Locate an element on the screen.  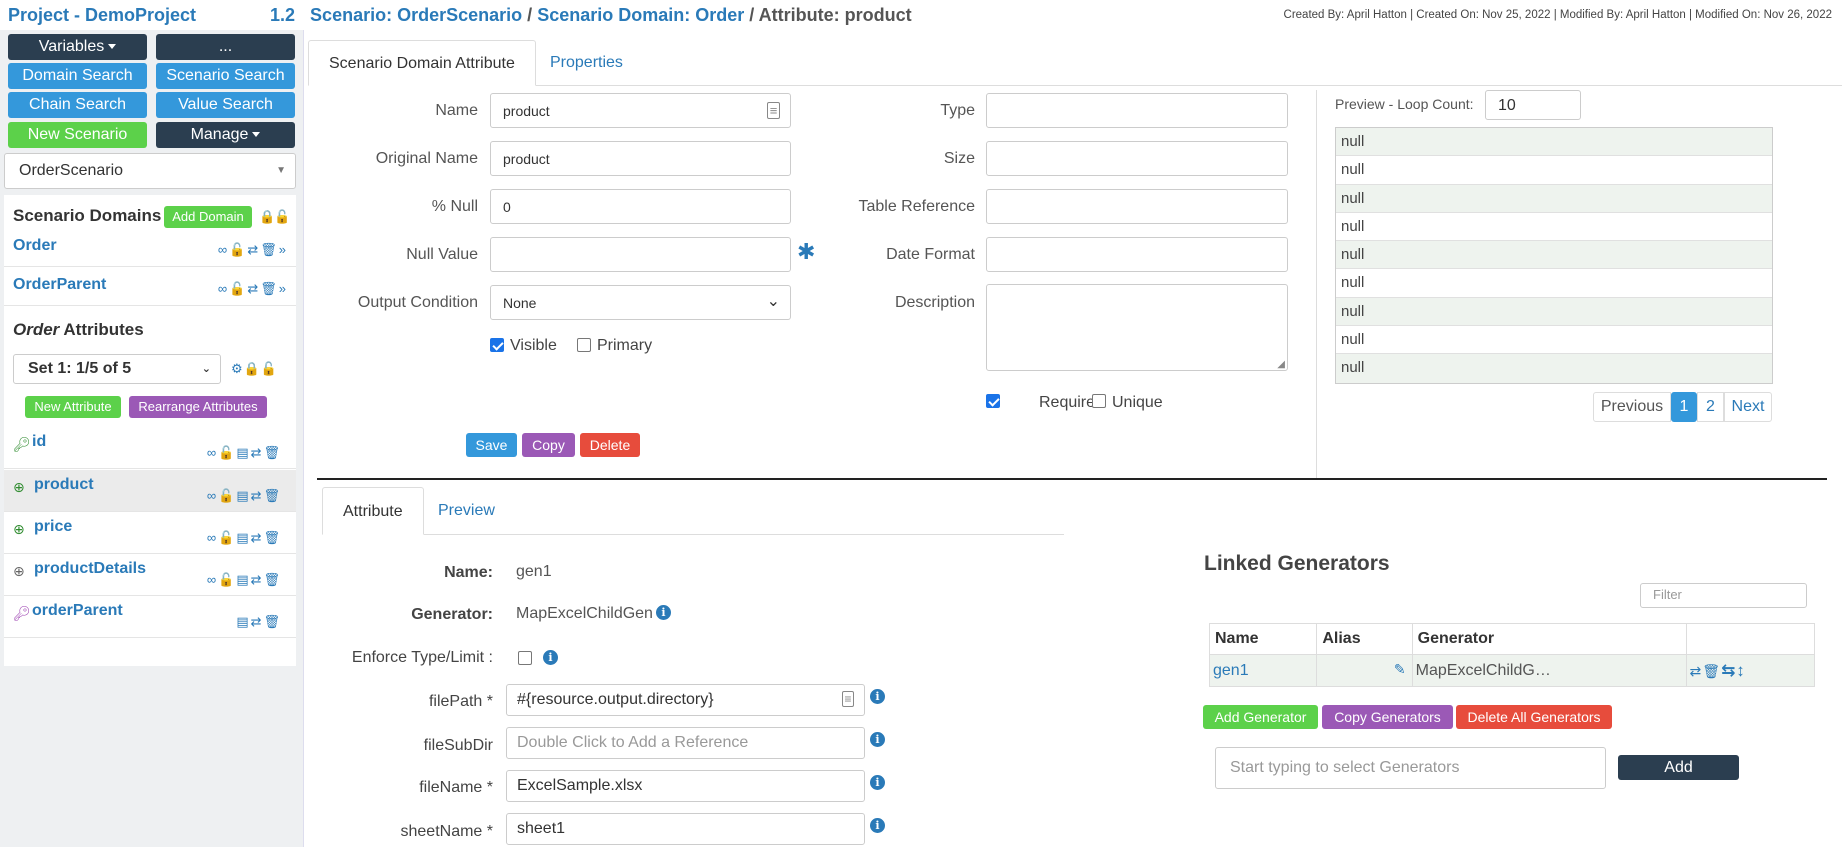
pencil-icon: ✎ is located at coordinates (1400, 669).